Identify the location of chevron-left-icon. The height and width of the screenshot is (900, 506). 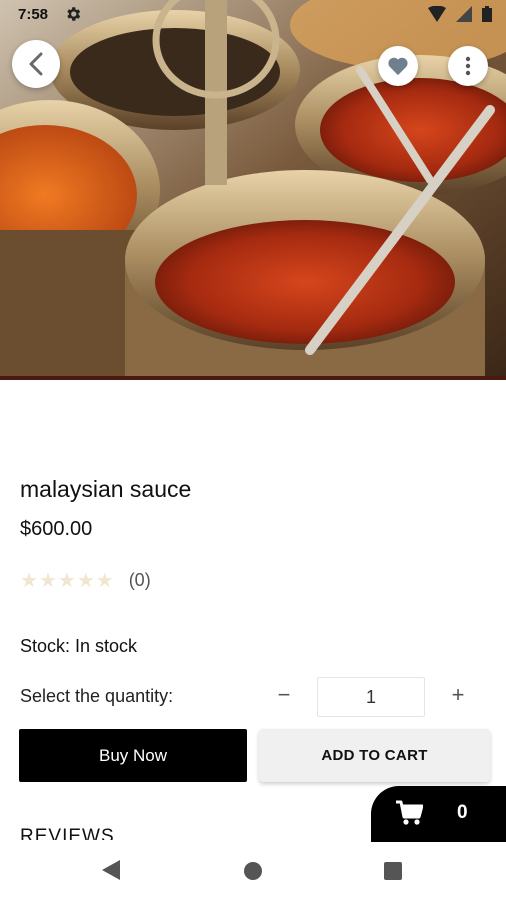
(36, 64).